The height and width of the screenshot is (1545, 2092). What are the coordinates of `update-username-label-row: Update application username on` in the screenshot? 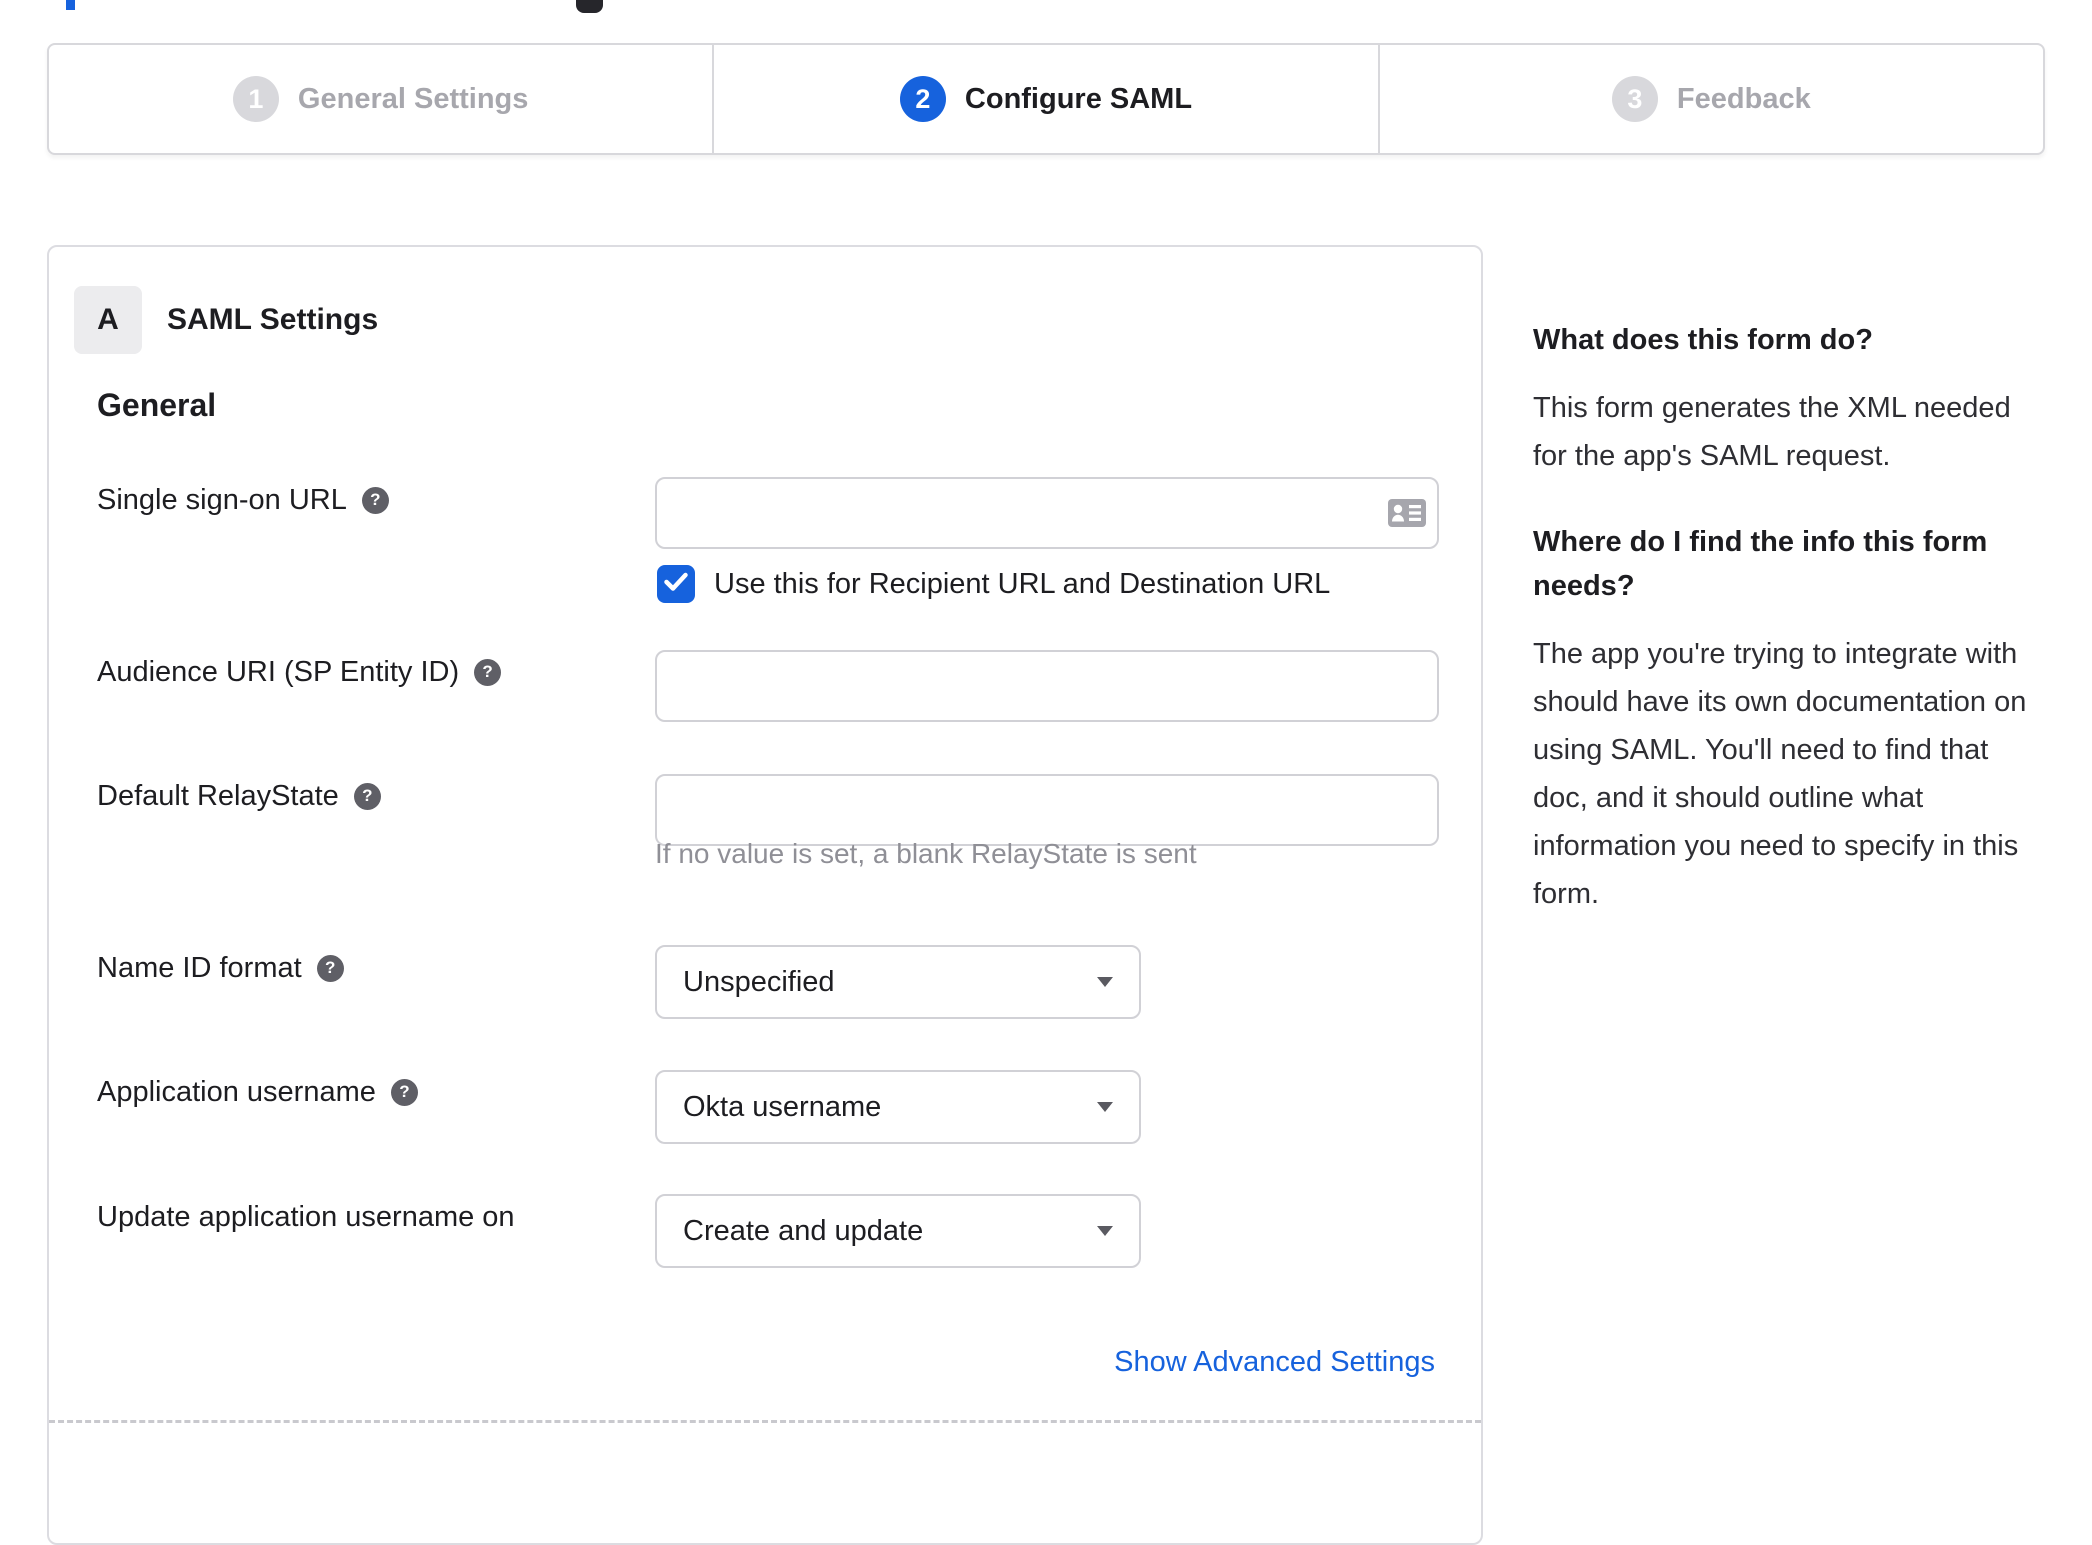 It's located at (306, 1217).